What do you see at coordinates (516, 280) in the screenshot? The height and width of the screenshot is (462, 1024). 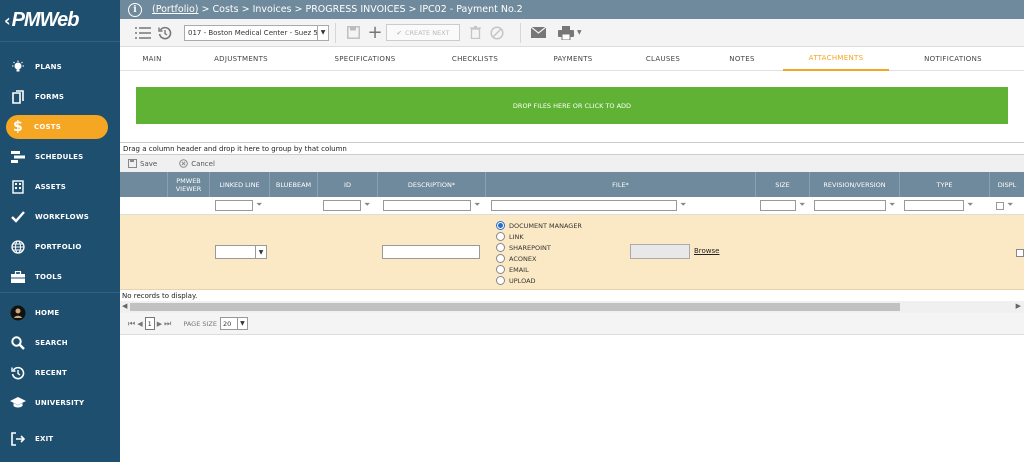 I see `file-source-option: UPLOAD` at bounding box center [516, 280].